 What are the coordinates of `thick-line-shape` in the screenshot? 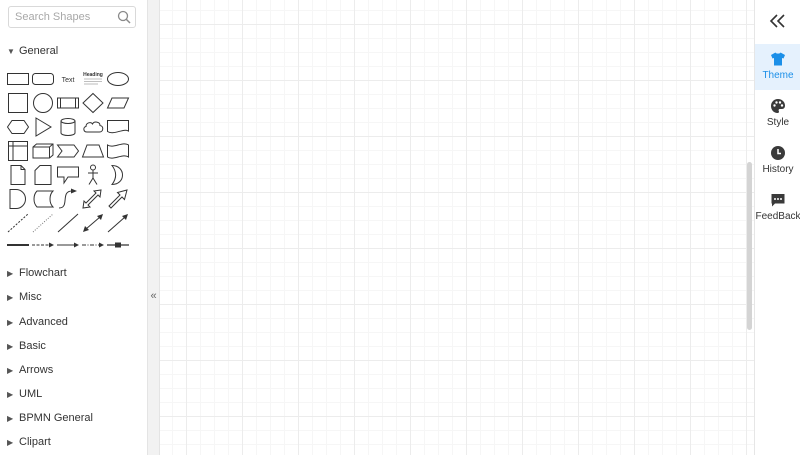 It's located at (18, 245).